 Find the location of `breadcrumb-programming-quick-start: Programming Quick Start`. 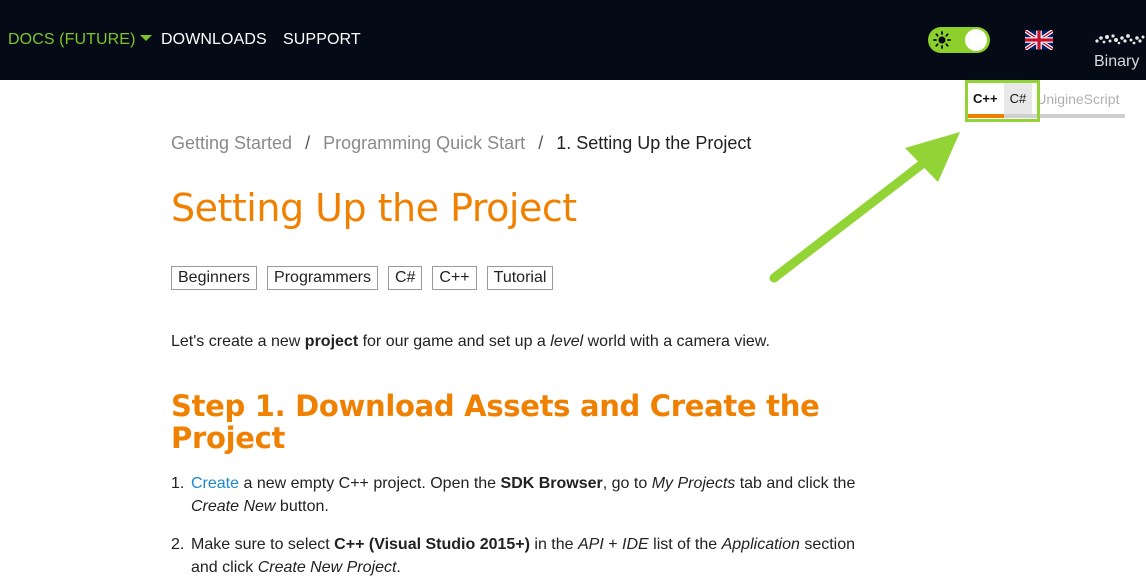

breadcrumb-programming-quick-start: Programming Quick Start is located at coordinates (424, 143).